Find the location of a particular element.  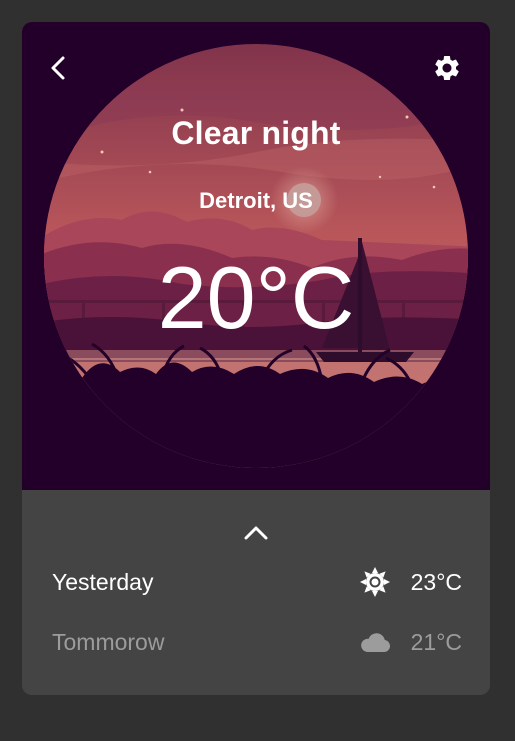

forecast-temperature: 21°C is located at coordinates (436, 642).